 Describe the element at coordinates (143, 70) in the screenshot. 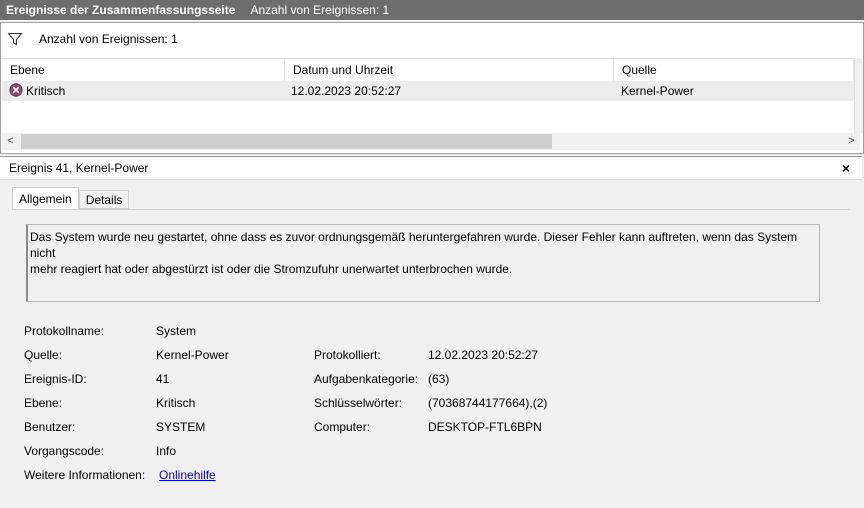

I see `column-header-level: Ebene` at that location.